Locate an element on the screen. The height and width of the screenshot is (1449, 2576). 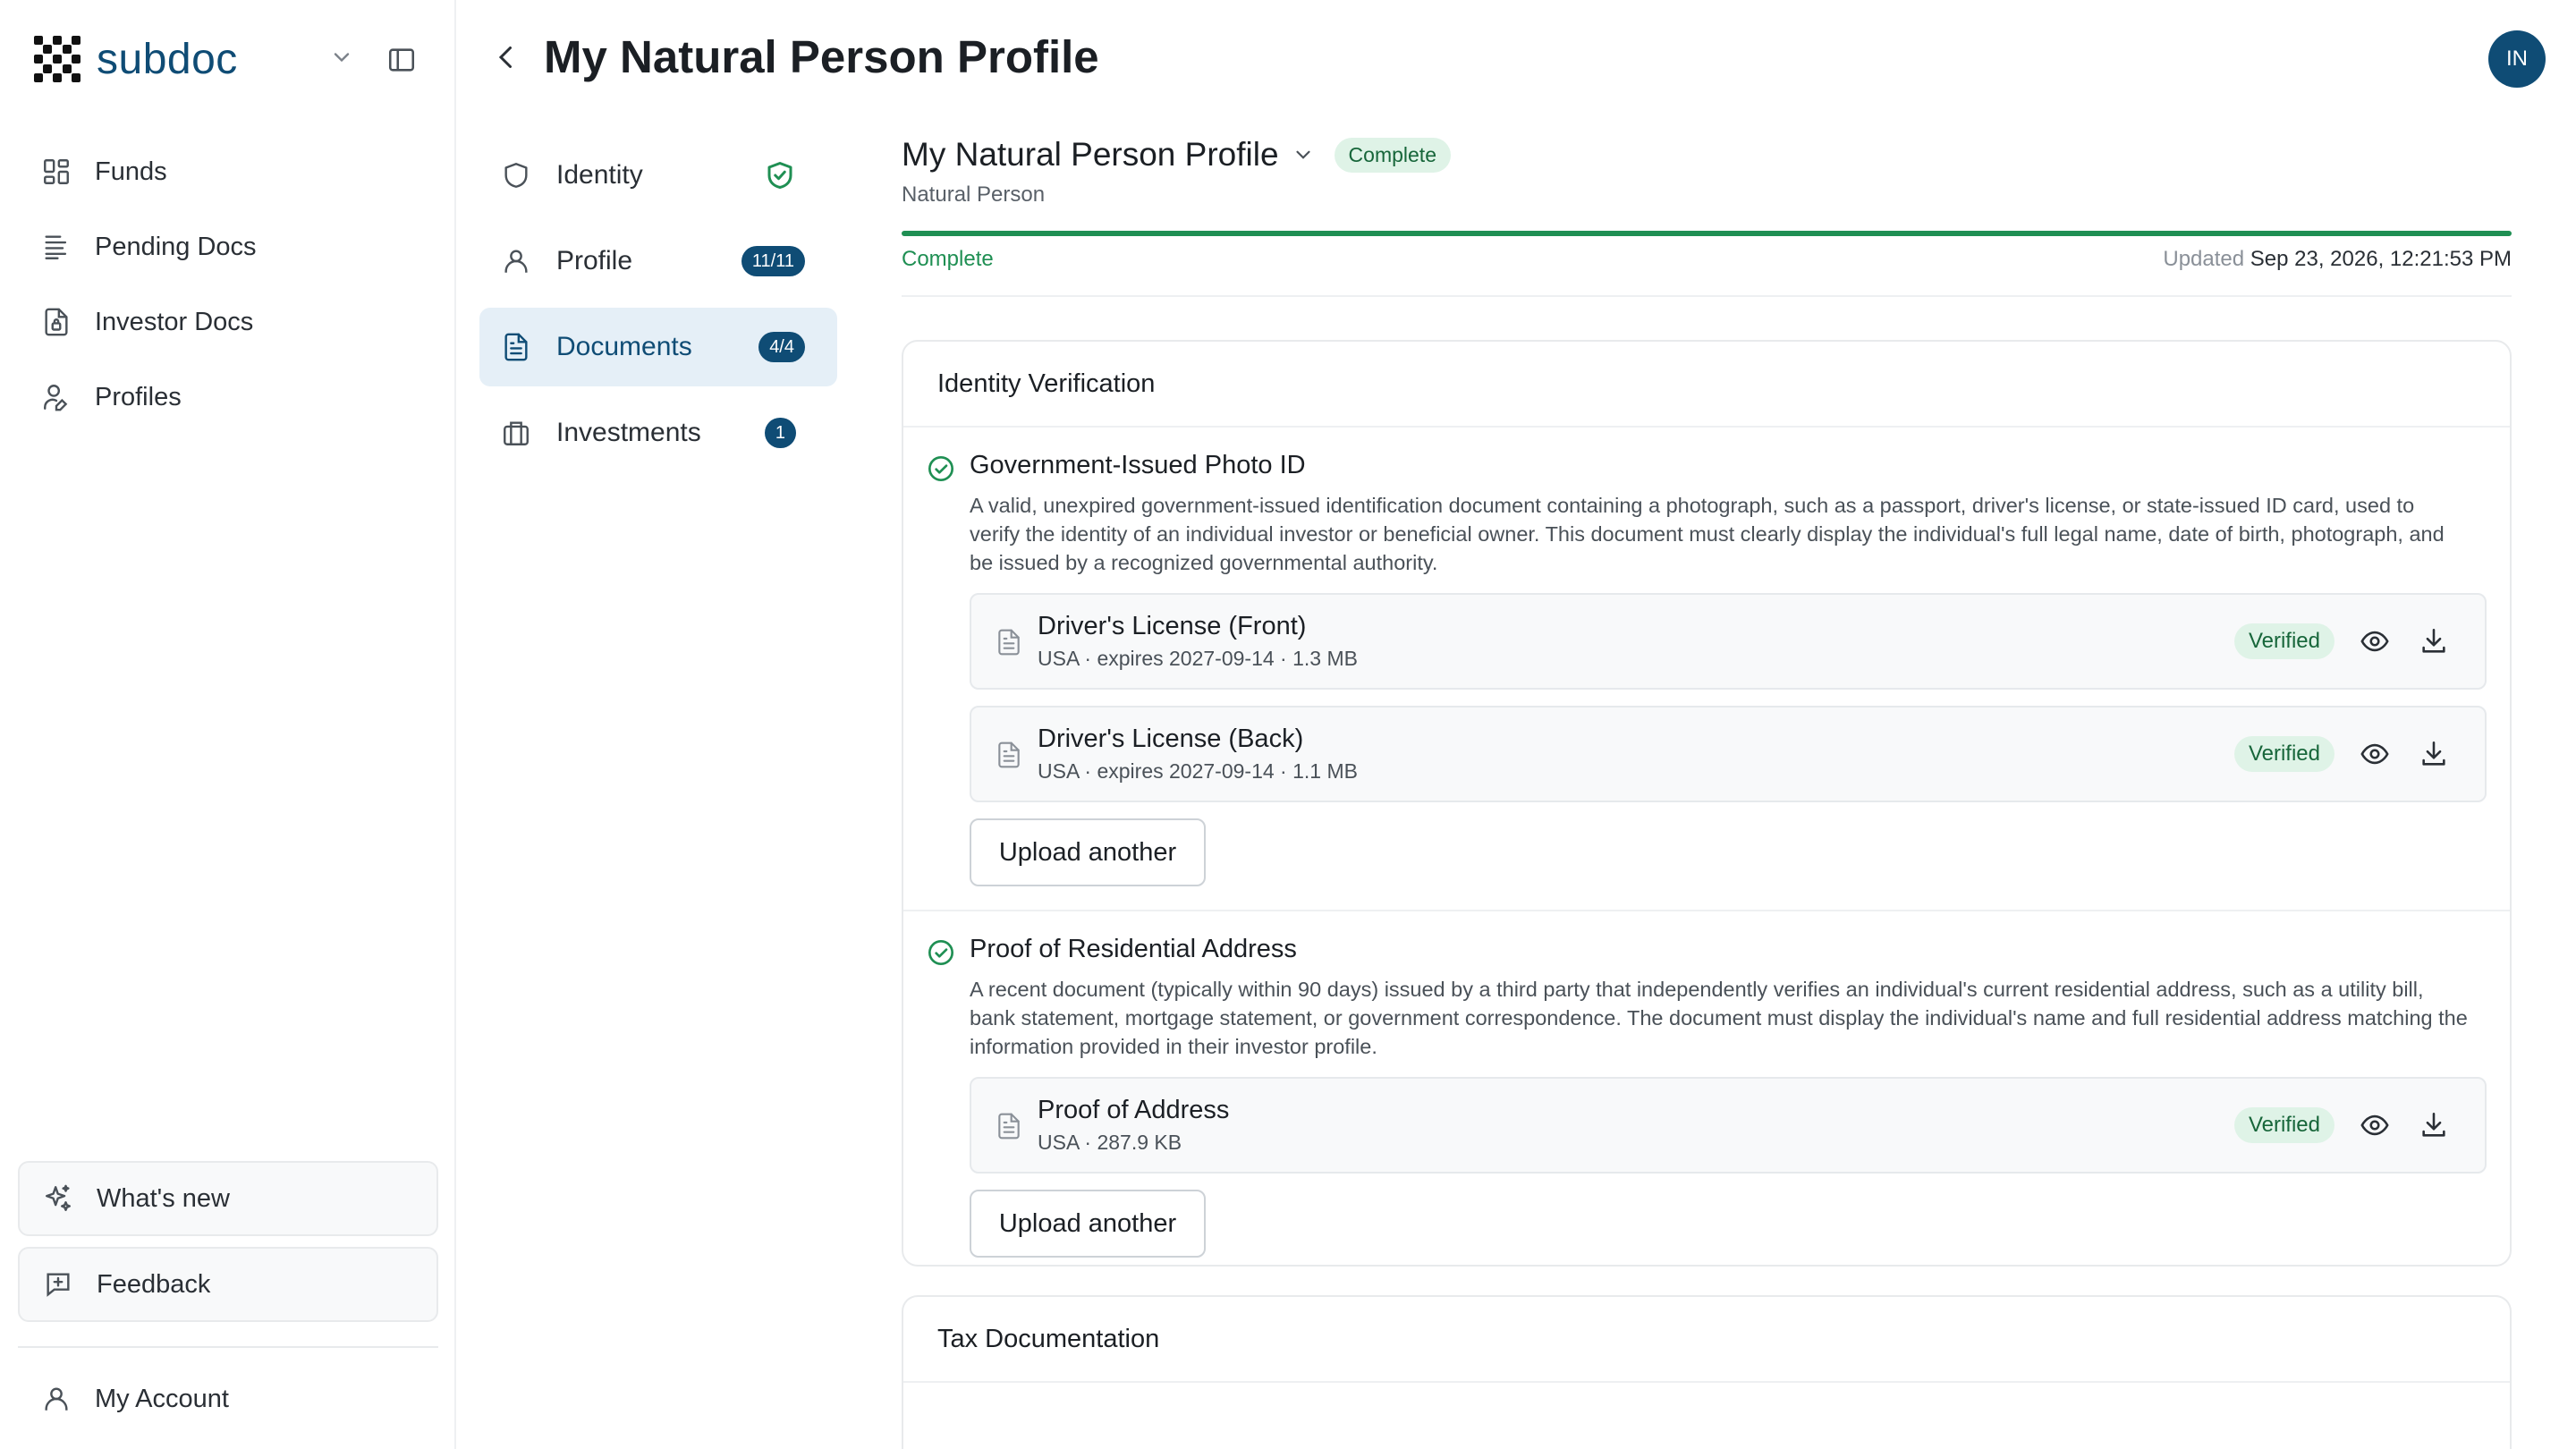
list-icon is located at coordinates (56, 247).